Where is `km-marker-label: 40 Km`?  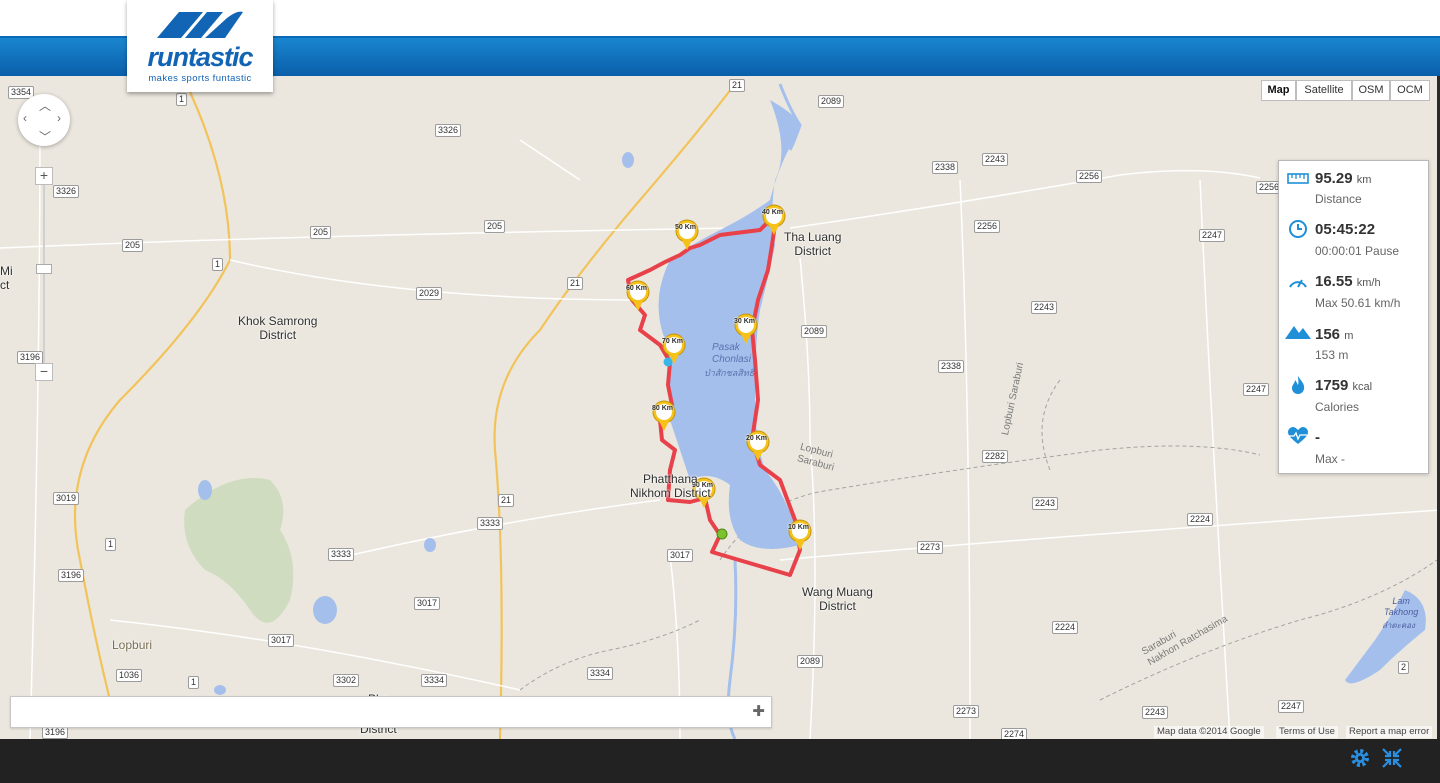
km-marker-label: 40 Km is located at coordinates (773, 212).